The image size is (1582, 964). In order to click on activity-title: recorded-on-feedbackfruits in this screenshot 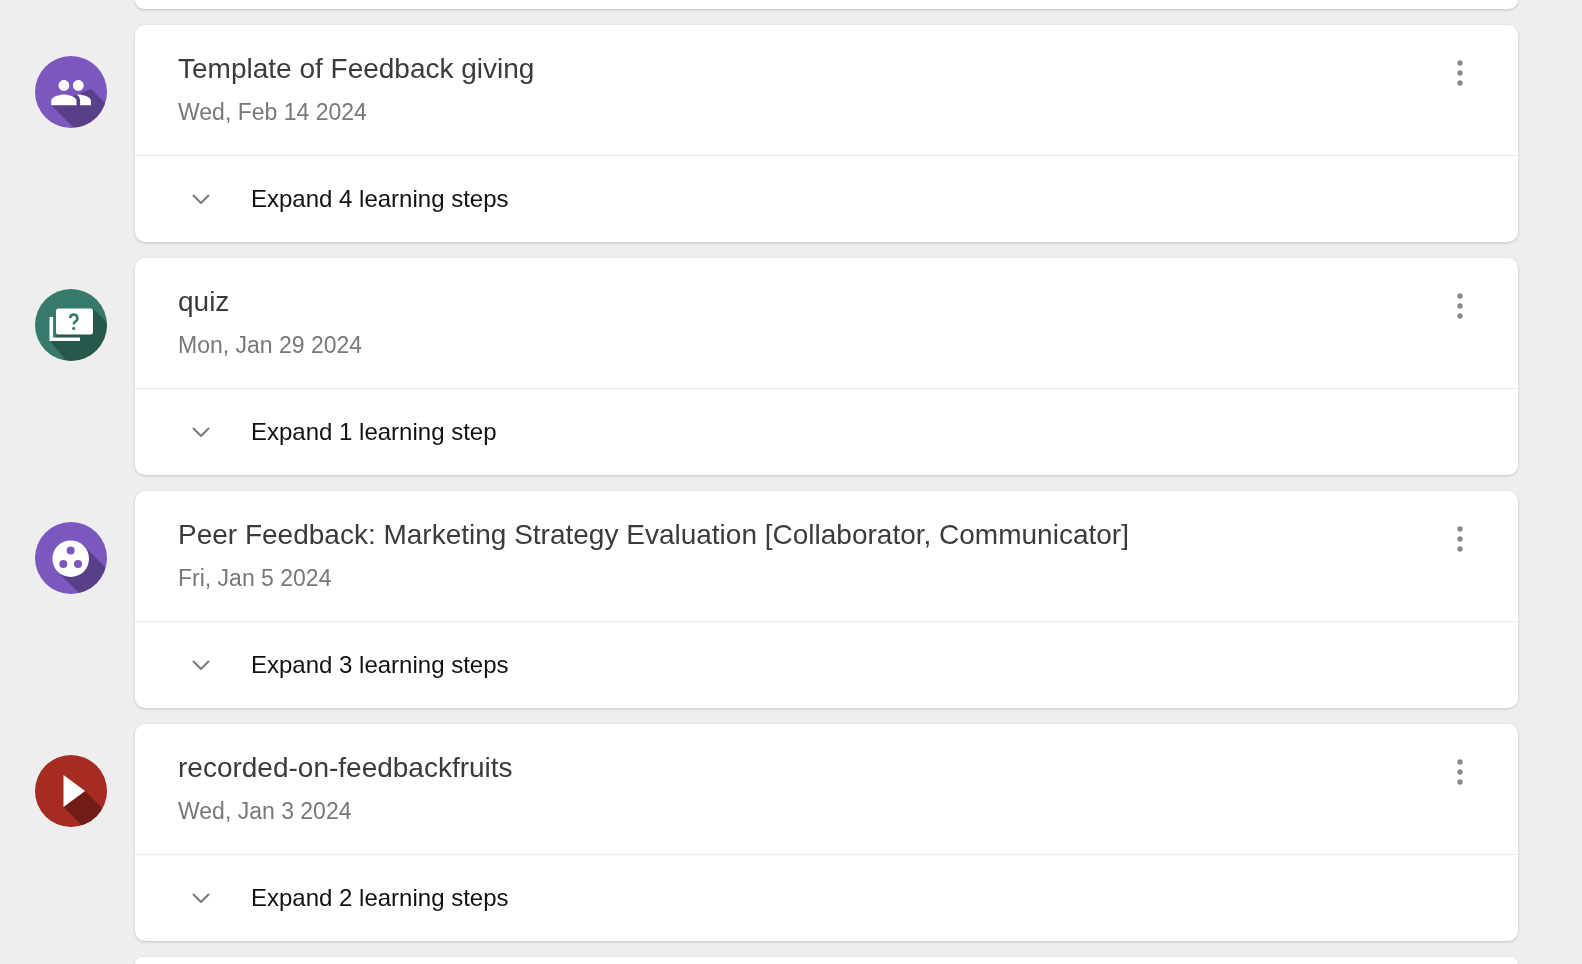, I will do `click(346, 768)`.